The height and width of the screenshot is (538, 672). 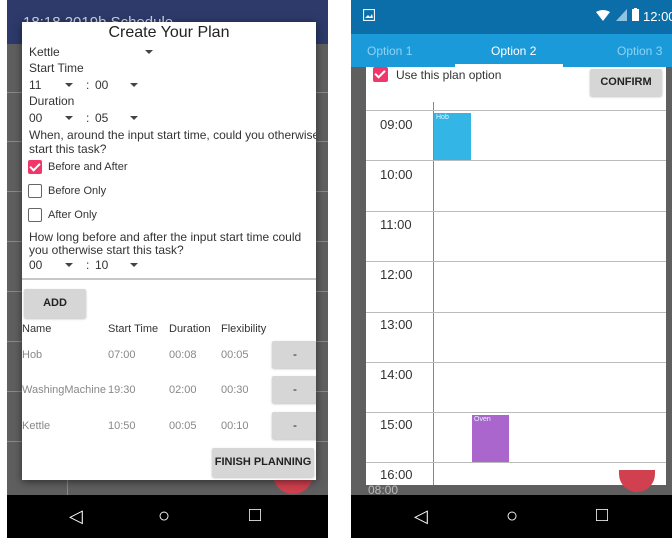 What do you see at coordinates (35, 167) in the screenshot?
I see `before-and-after-checkbox` at bounding box center [35, 167].